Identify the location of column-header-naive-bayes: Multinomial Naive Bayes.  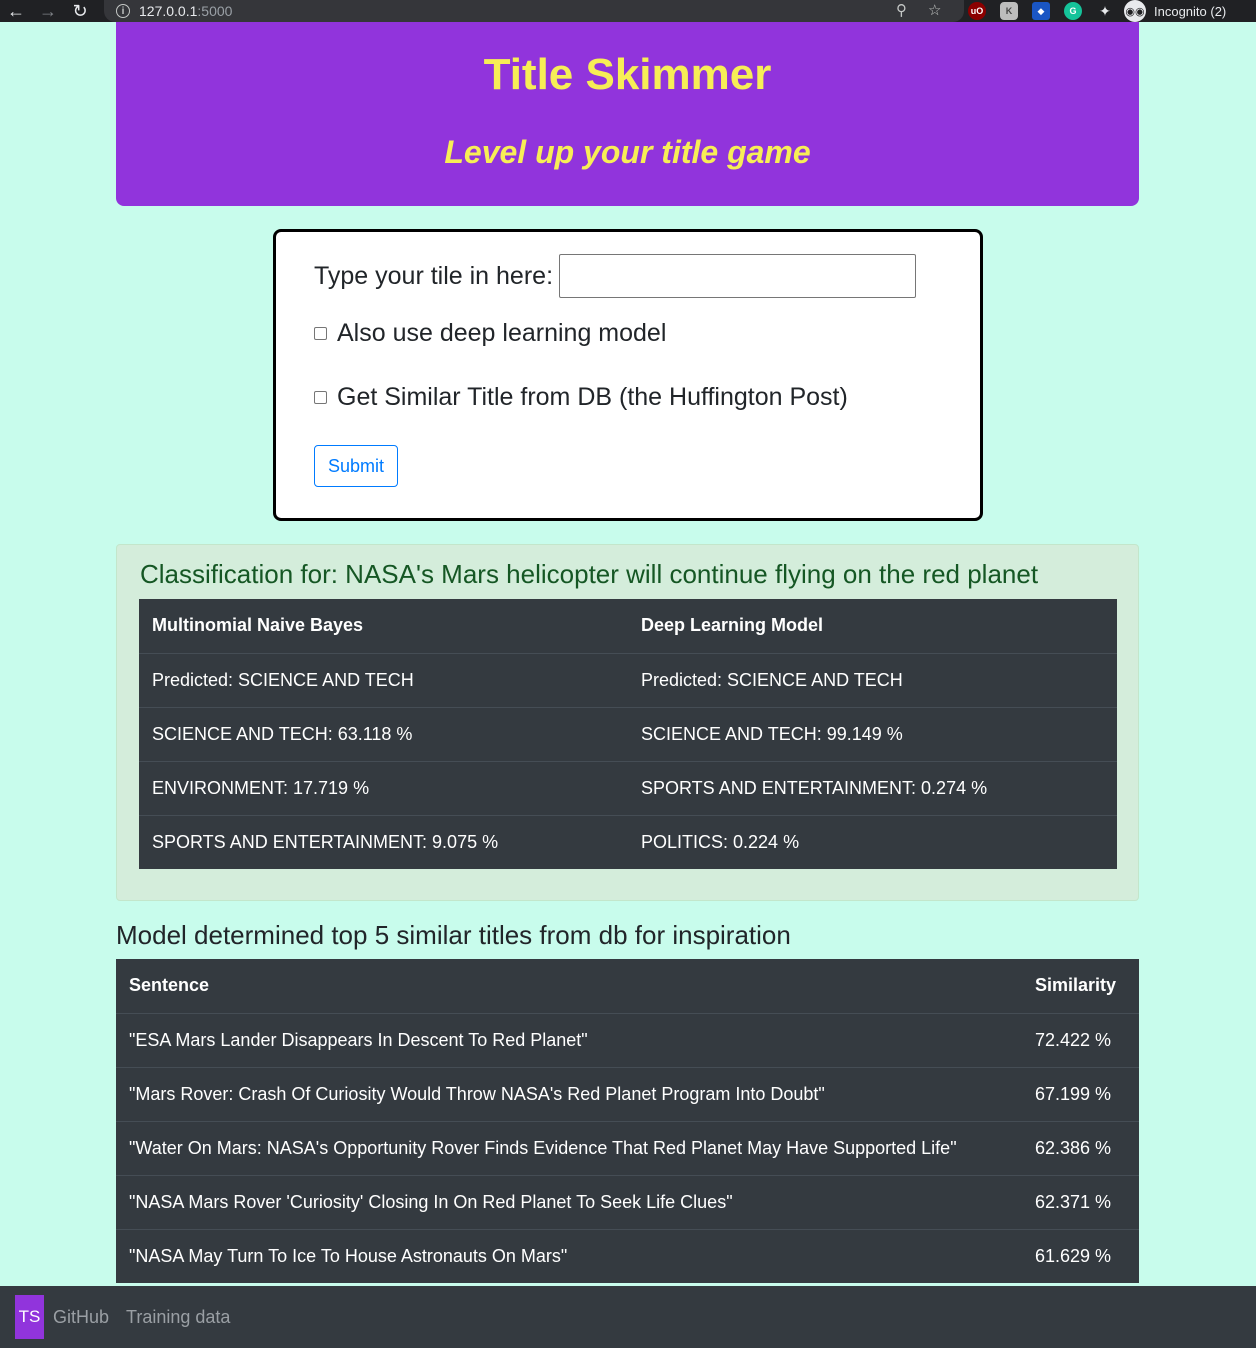
(258, 625).